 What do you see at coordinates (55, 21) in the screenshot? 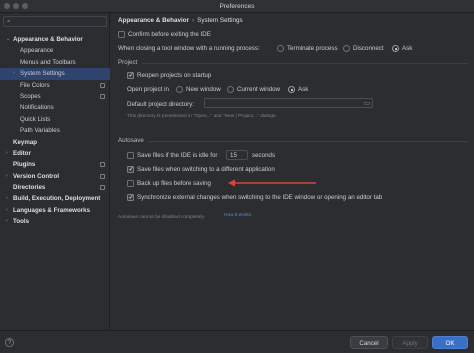
I see `search-input: ⌕` at bounding box center [55, 21].